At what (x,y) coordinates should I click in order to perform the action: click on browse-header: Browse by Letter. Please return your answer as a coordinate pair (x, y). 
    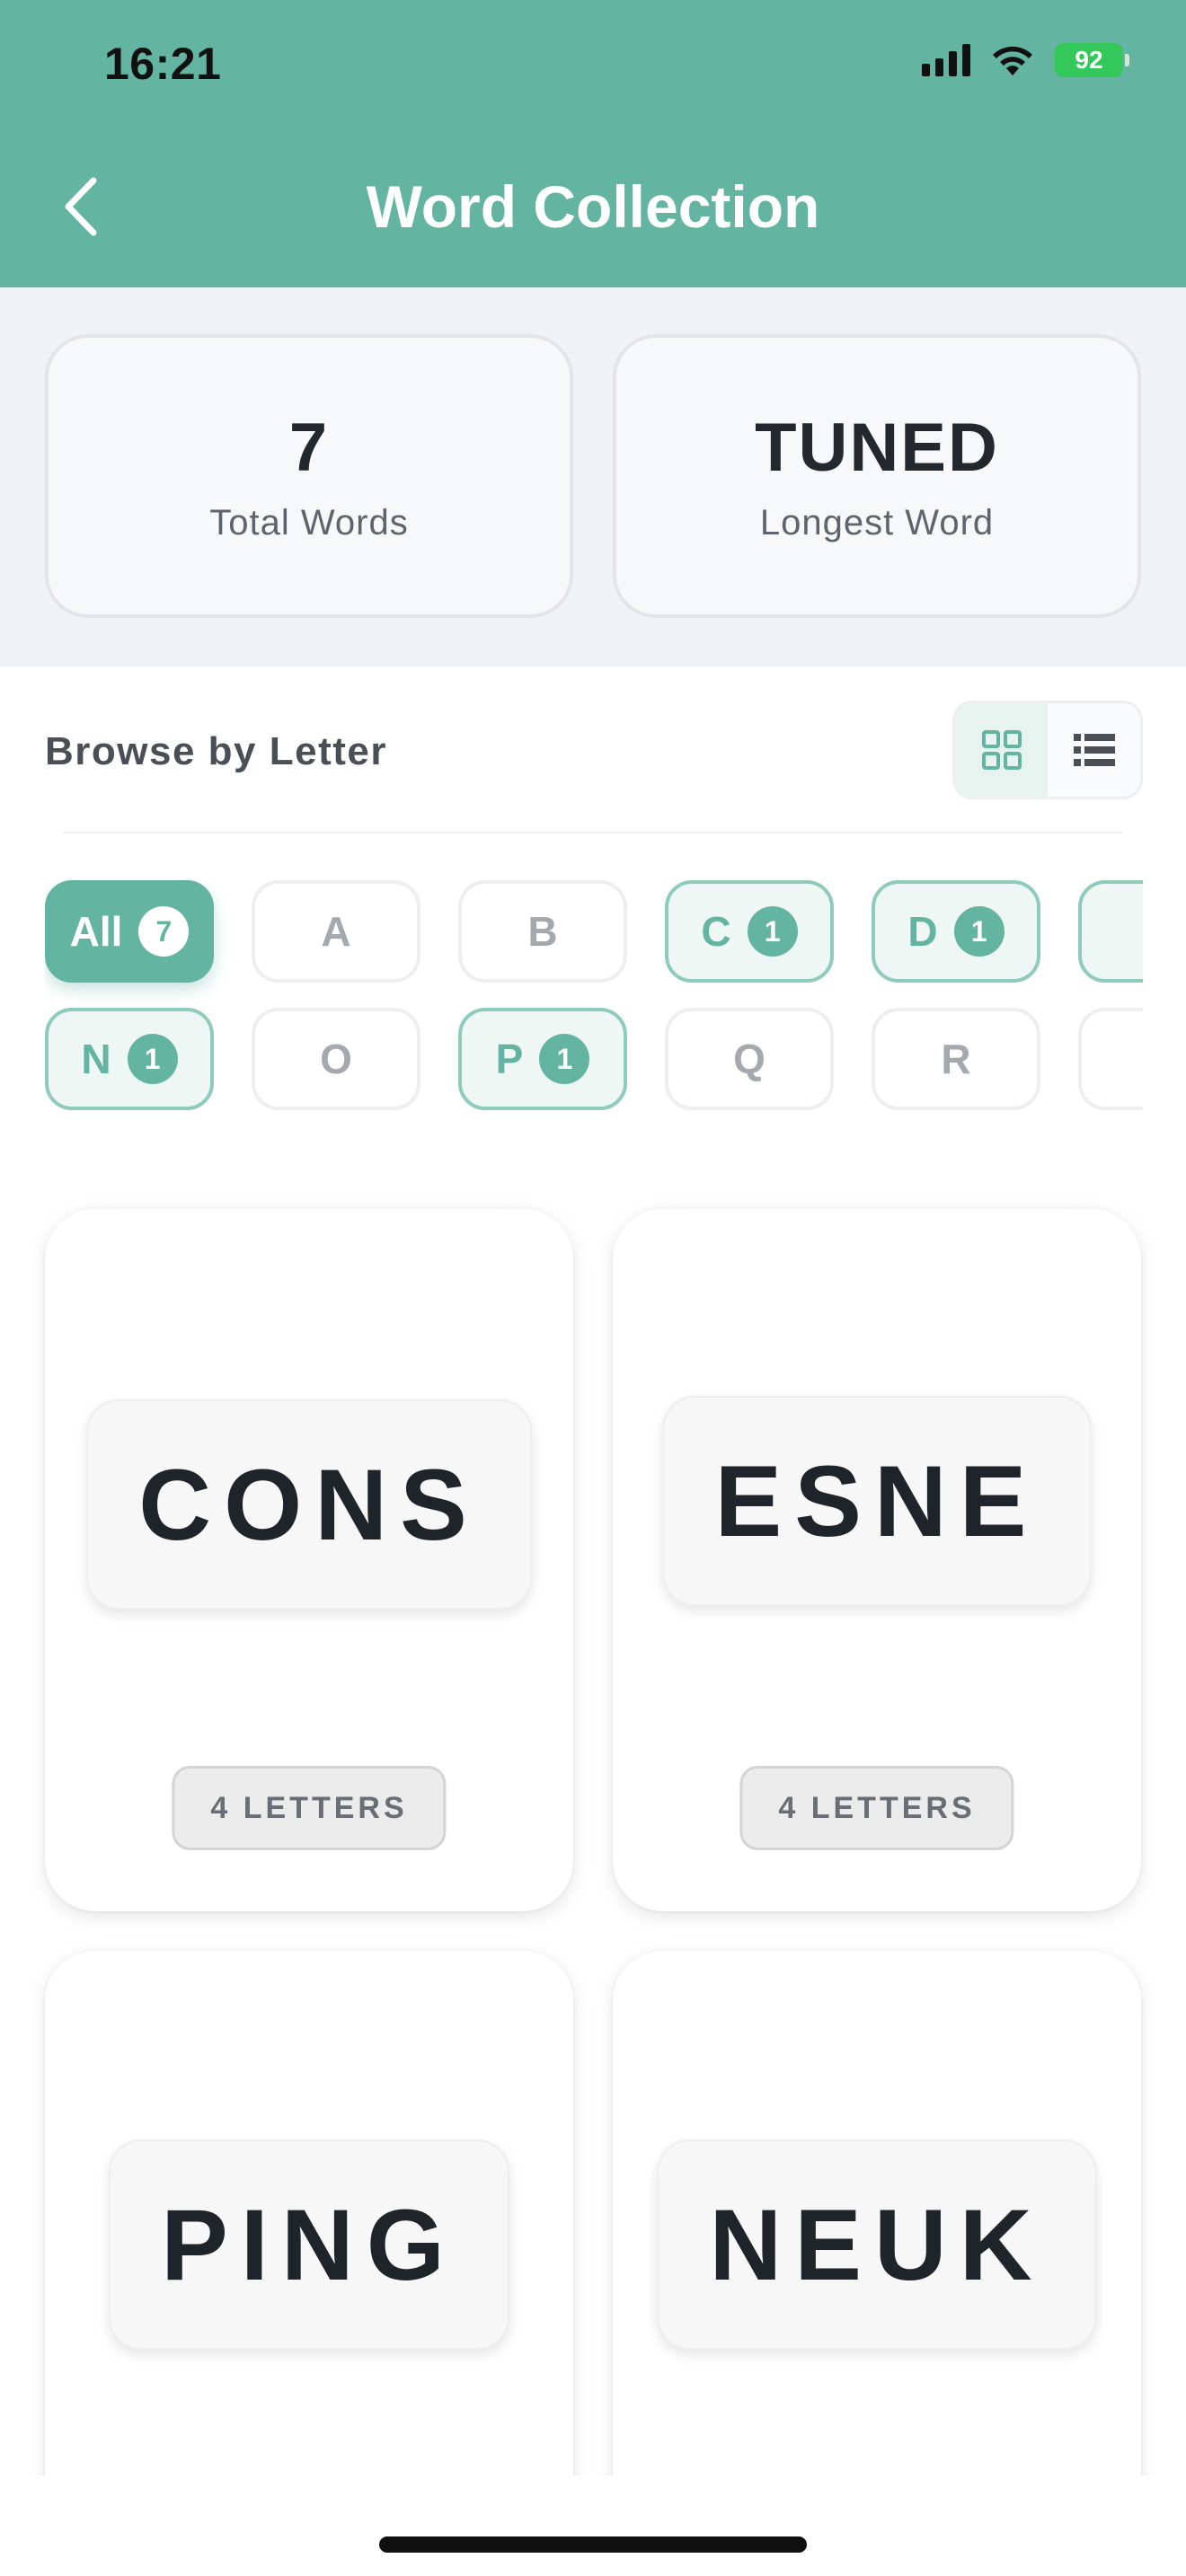
    Looking at the image, I should click on (593, 750).